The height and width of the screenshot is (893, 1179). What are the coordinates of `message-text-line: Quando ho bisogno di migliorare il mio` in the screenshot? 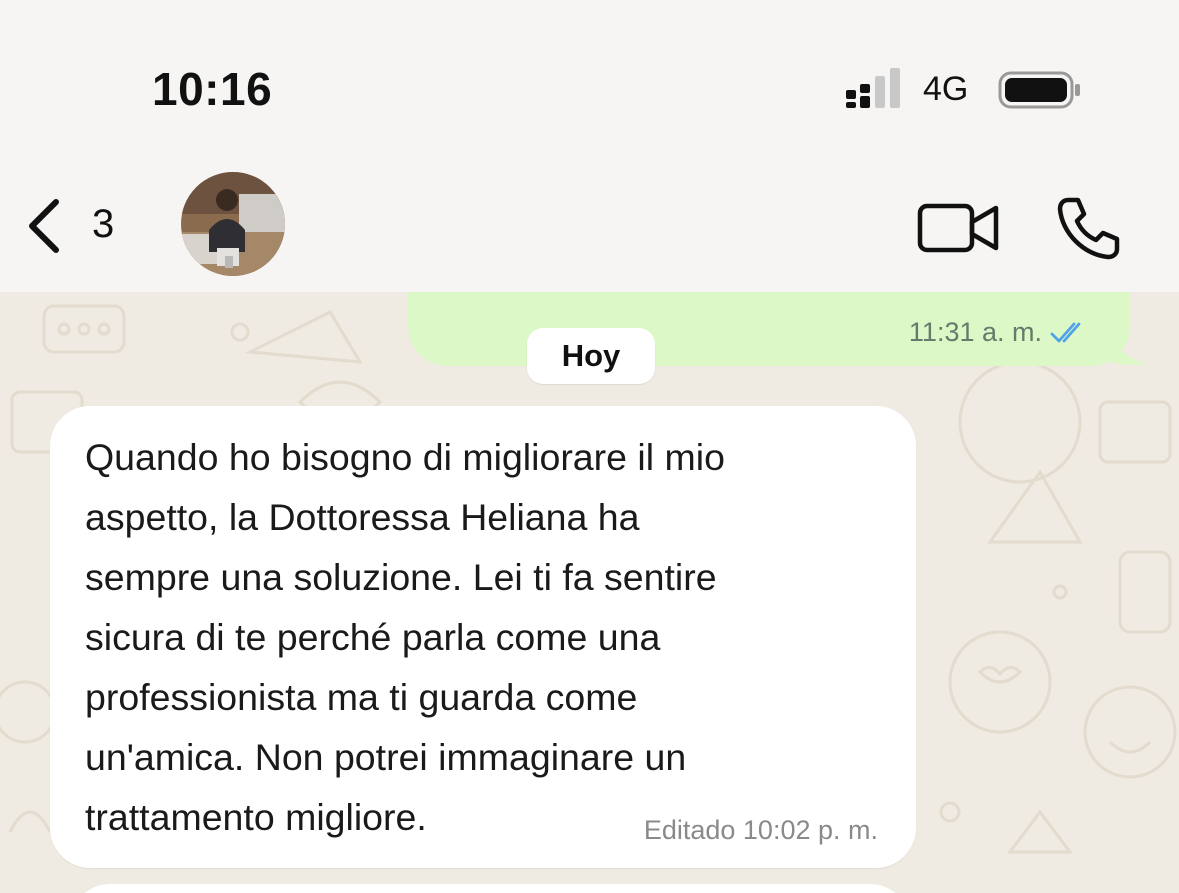 It's located at (405, 457).